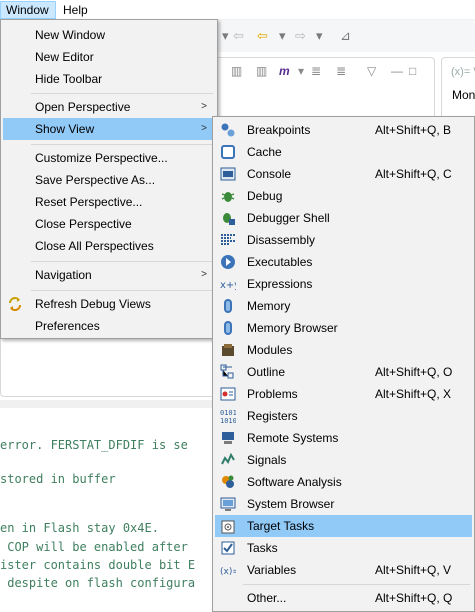 The image size is (475, 612). I want to click on view-label: Console, so click(269, 174).